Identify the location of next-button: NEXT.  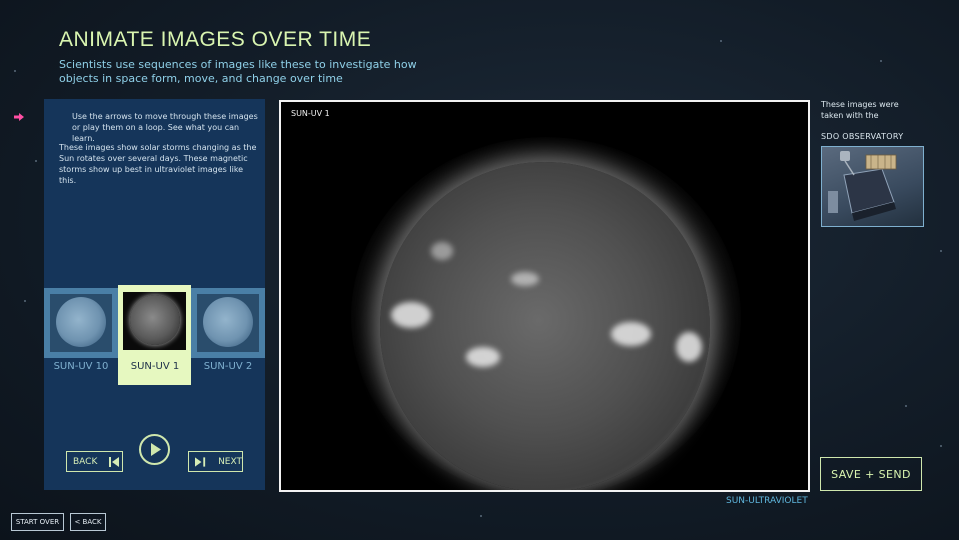
(215, 461).